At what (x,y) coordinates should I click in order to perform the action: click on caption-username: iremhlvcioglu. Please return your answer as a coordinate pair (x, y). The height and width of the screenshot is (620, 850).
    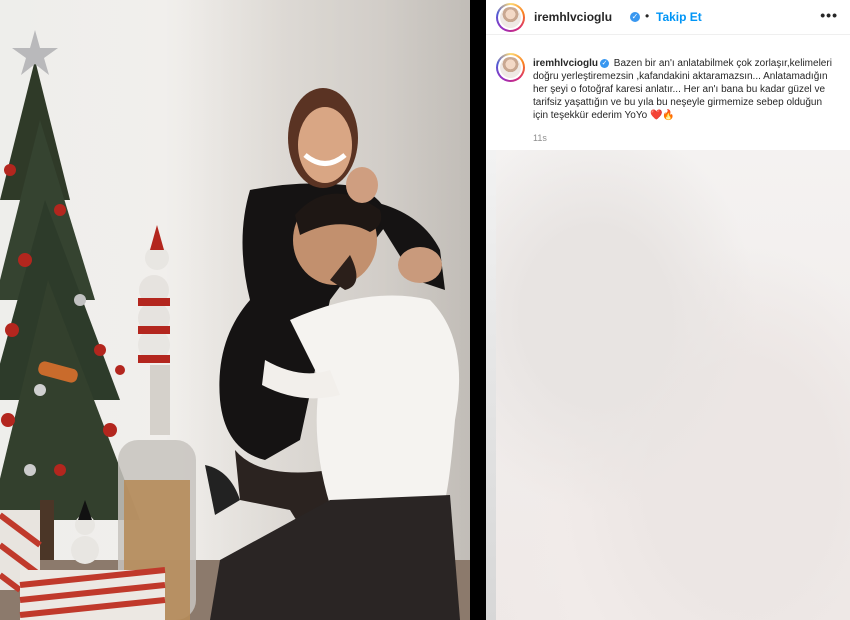
    Looking at the image, I should click on (565, 63).